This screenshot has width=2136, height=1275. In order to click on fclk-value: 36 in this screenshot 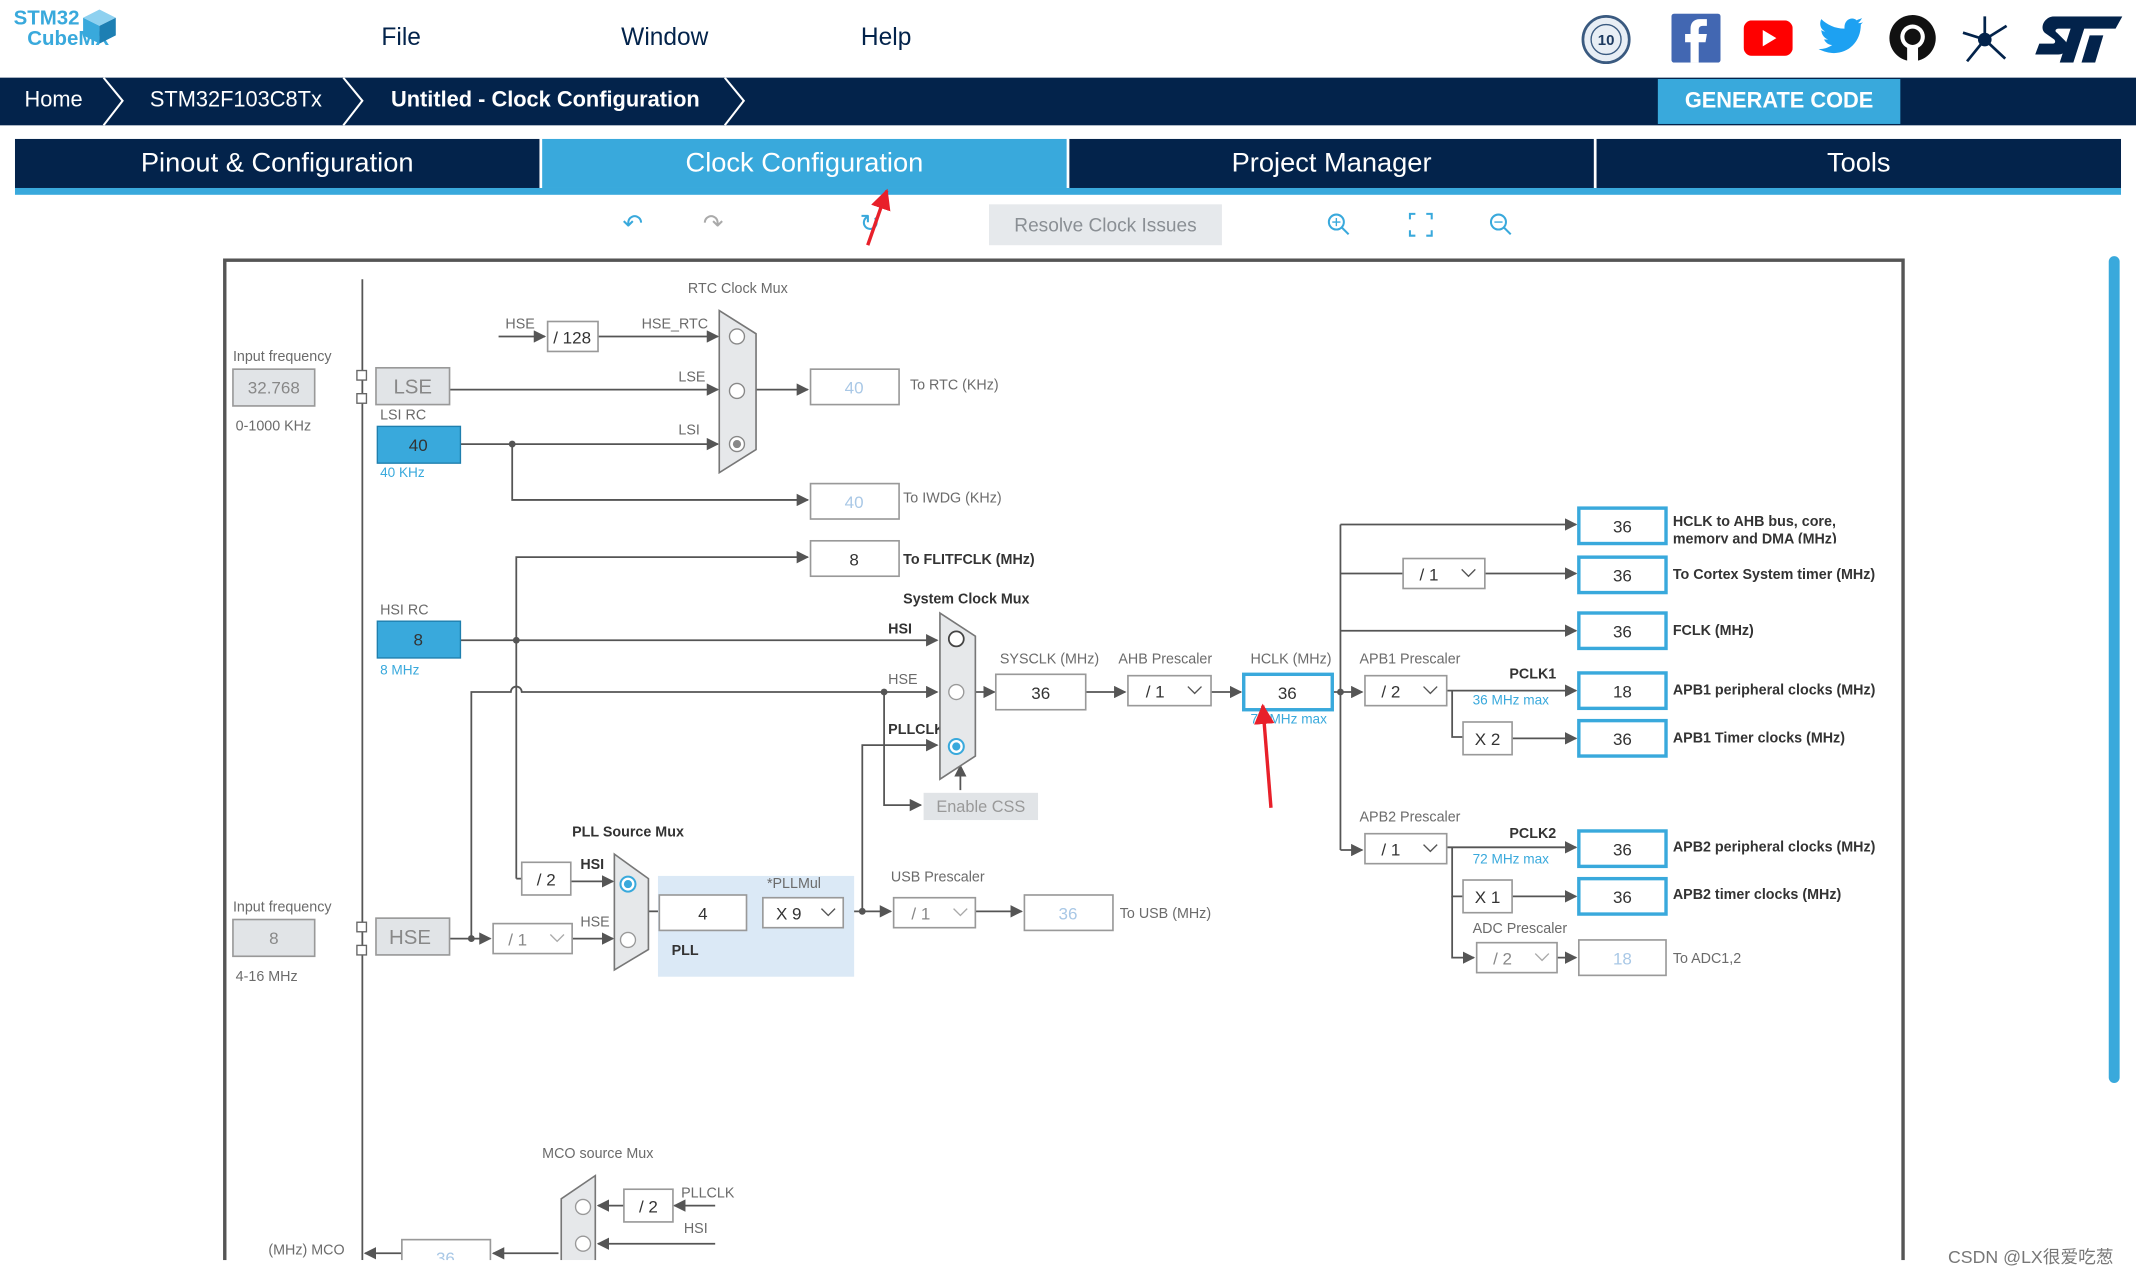, I will do `click(1622, 632)`.